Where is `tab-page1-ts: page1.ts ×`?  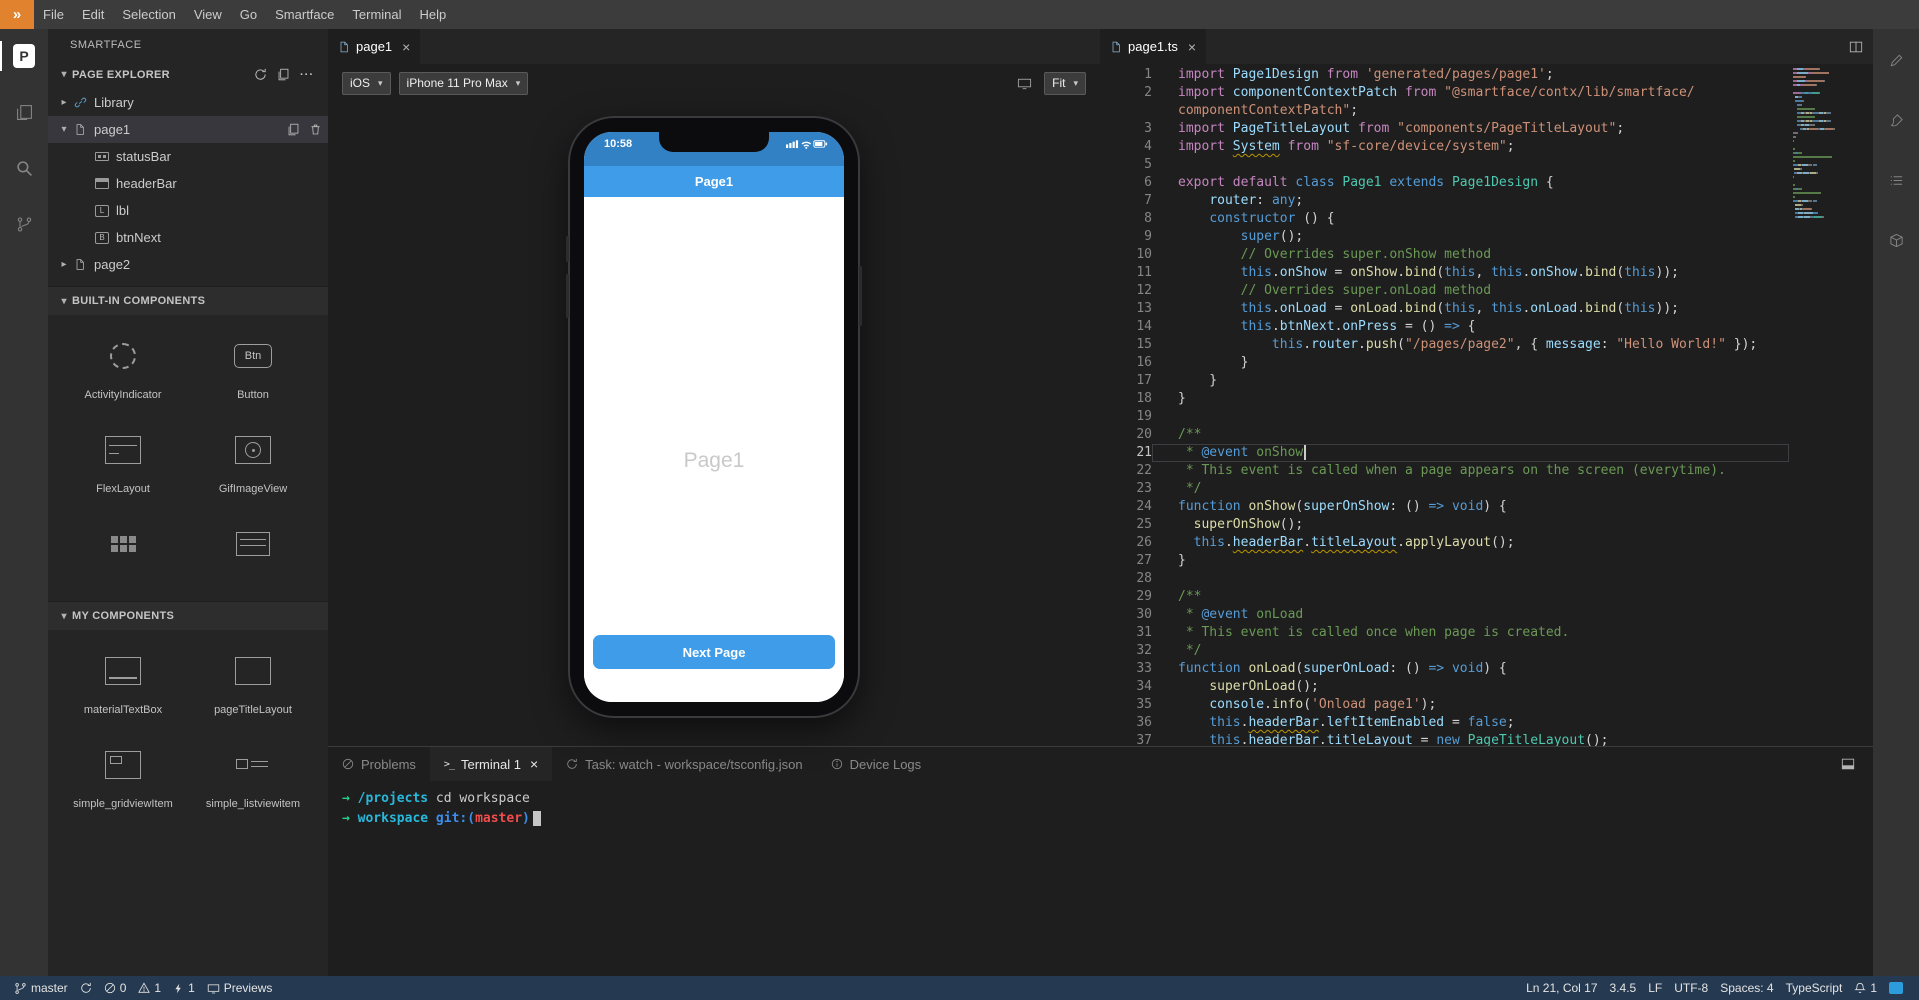 tab-page1-ts: page1.ts × is located at coordinates (1154, 46).